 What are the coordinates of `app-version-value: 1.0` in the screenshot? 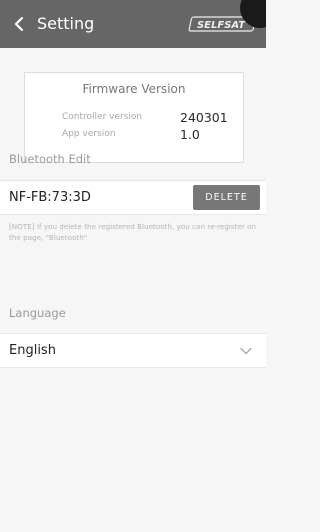 It's located at (190, 134).